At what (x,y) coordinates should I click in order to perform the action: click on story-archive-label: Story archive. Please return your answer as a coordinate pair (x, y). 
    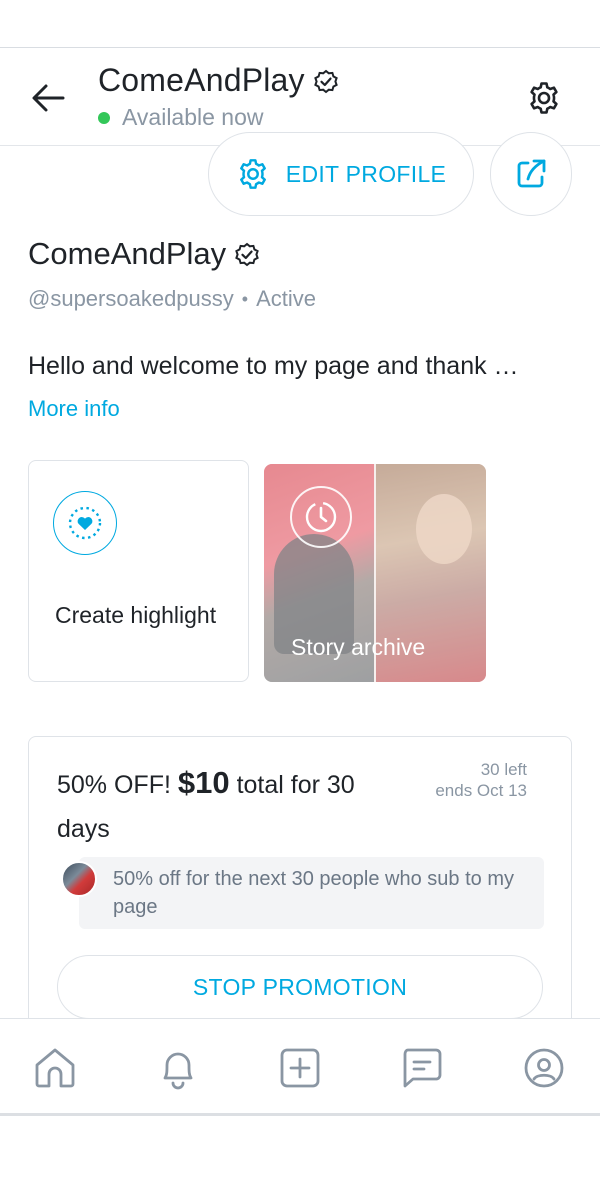
    Looking at the image, I should click on (358, 647).